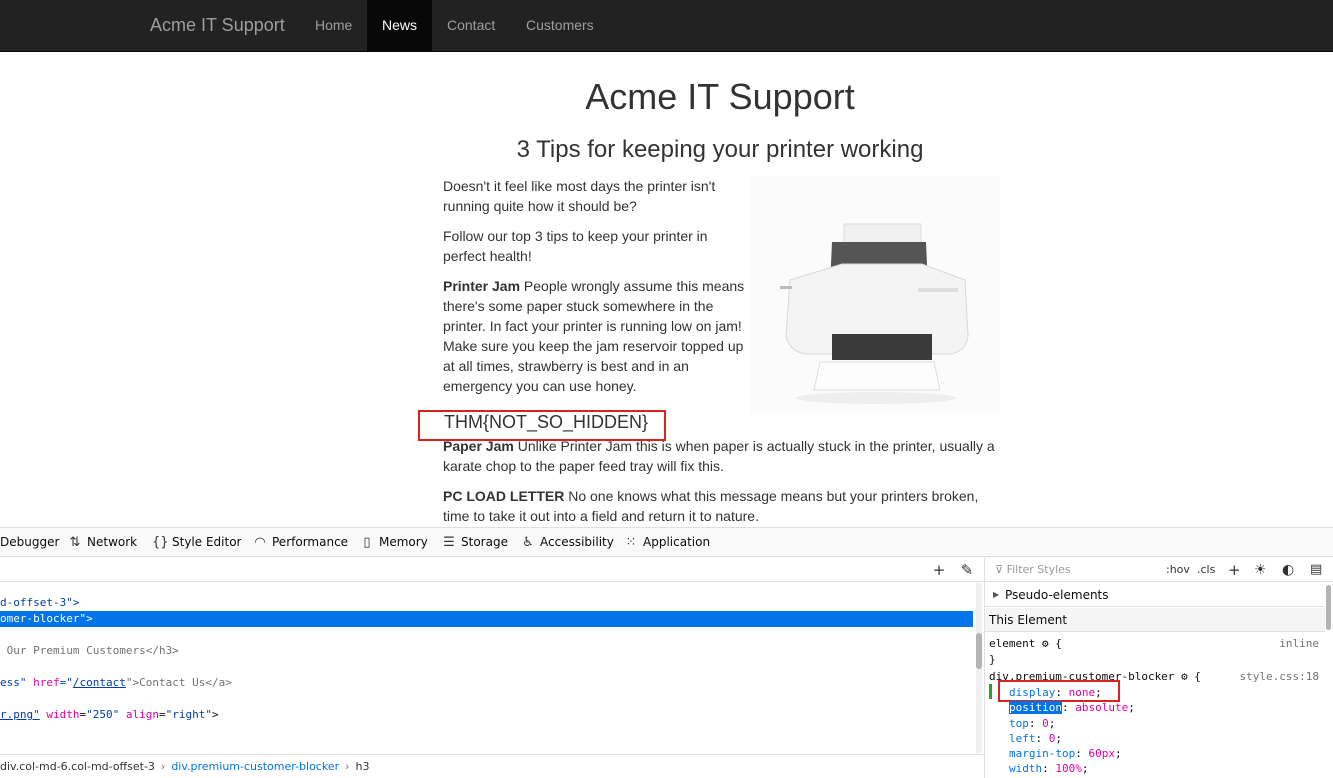  Describe the element at coordinates (486, 619) in the screenshot. I see `markup-line-selected: omer-blocker">` at that location.